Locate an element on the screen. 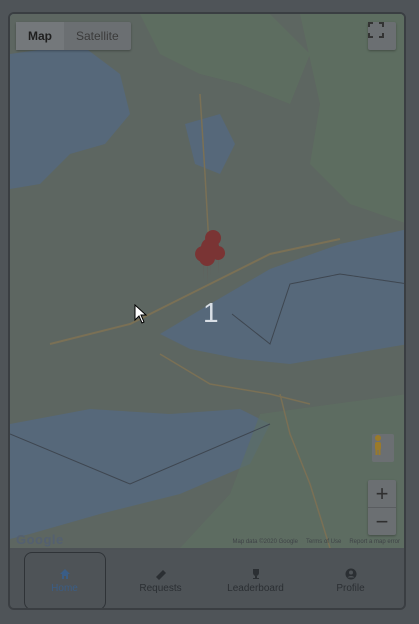  map-data-text: Map data ©2020 Google is located at coordinates (265, 542).